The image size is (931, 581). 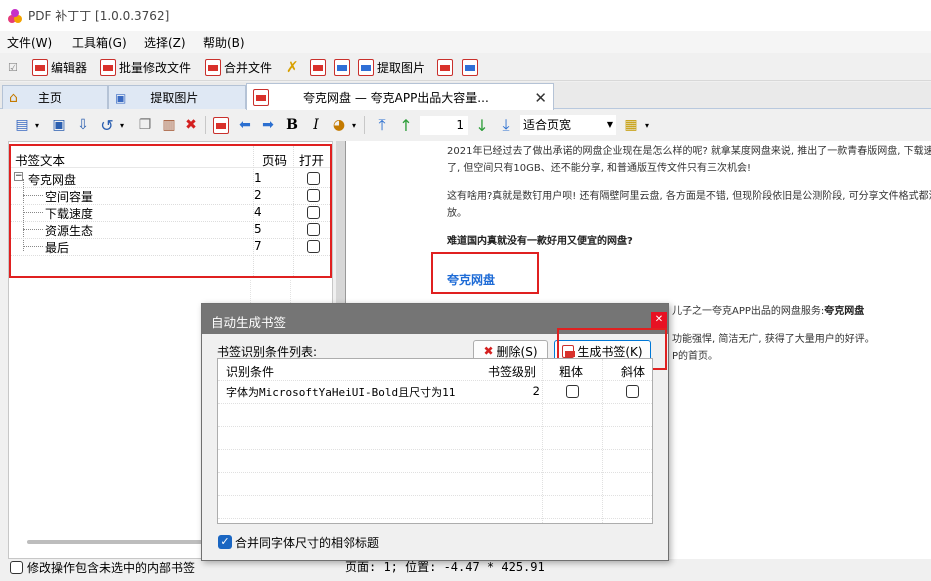 What do you see at coordinates (572, 391) in the screenshot?
I see `row-bold-checkbox` at bounding box center [572, 391].